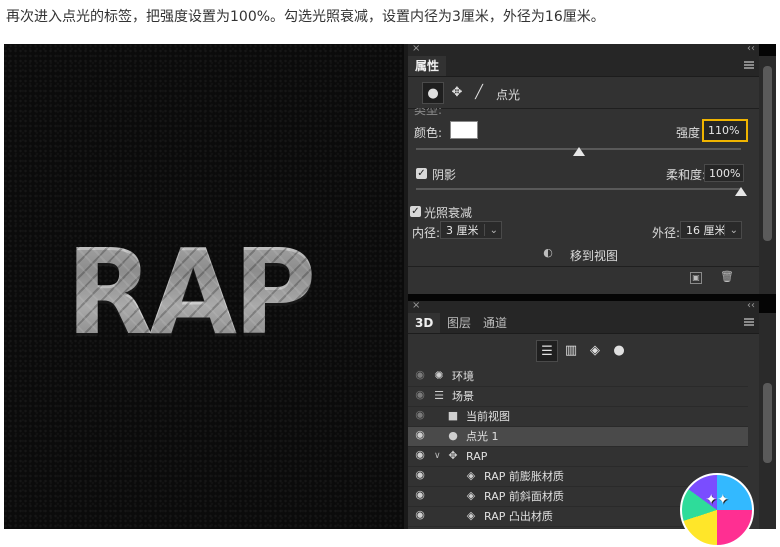 The height and width of the screenshot is (547, 780). What do you see at coordinates (706, 230) in the screenshot?
I see `outer-radius-value: 16 厘米` at bounding box center [706, 230].